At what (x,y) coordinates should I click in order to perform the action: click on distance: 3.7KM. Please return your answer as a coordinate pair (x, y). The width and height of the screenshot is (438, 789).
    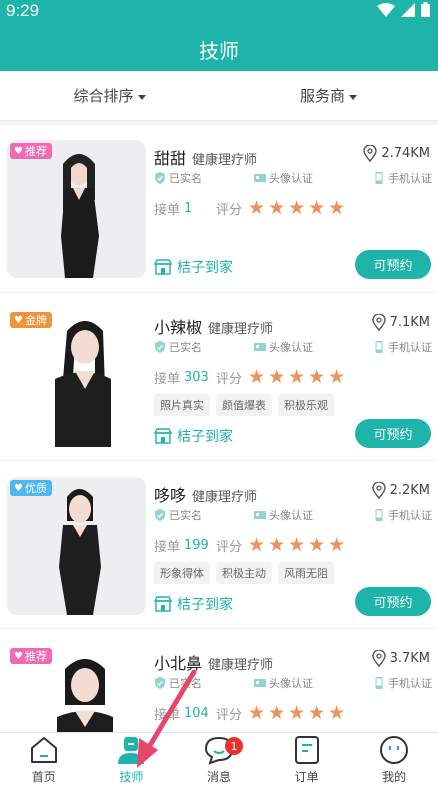
    Looking at the image, I should click on (400, 658).